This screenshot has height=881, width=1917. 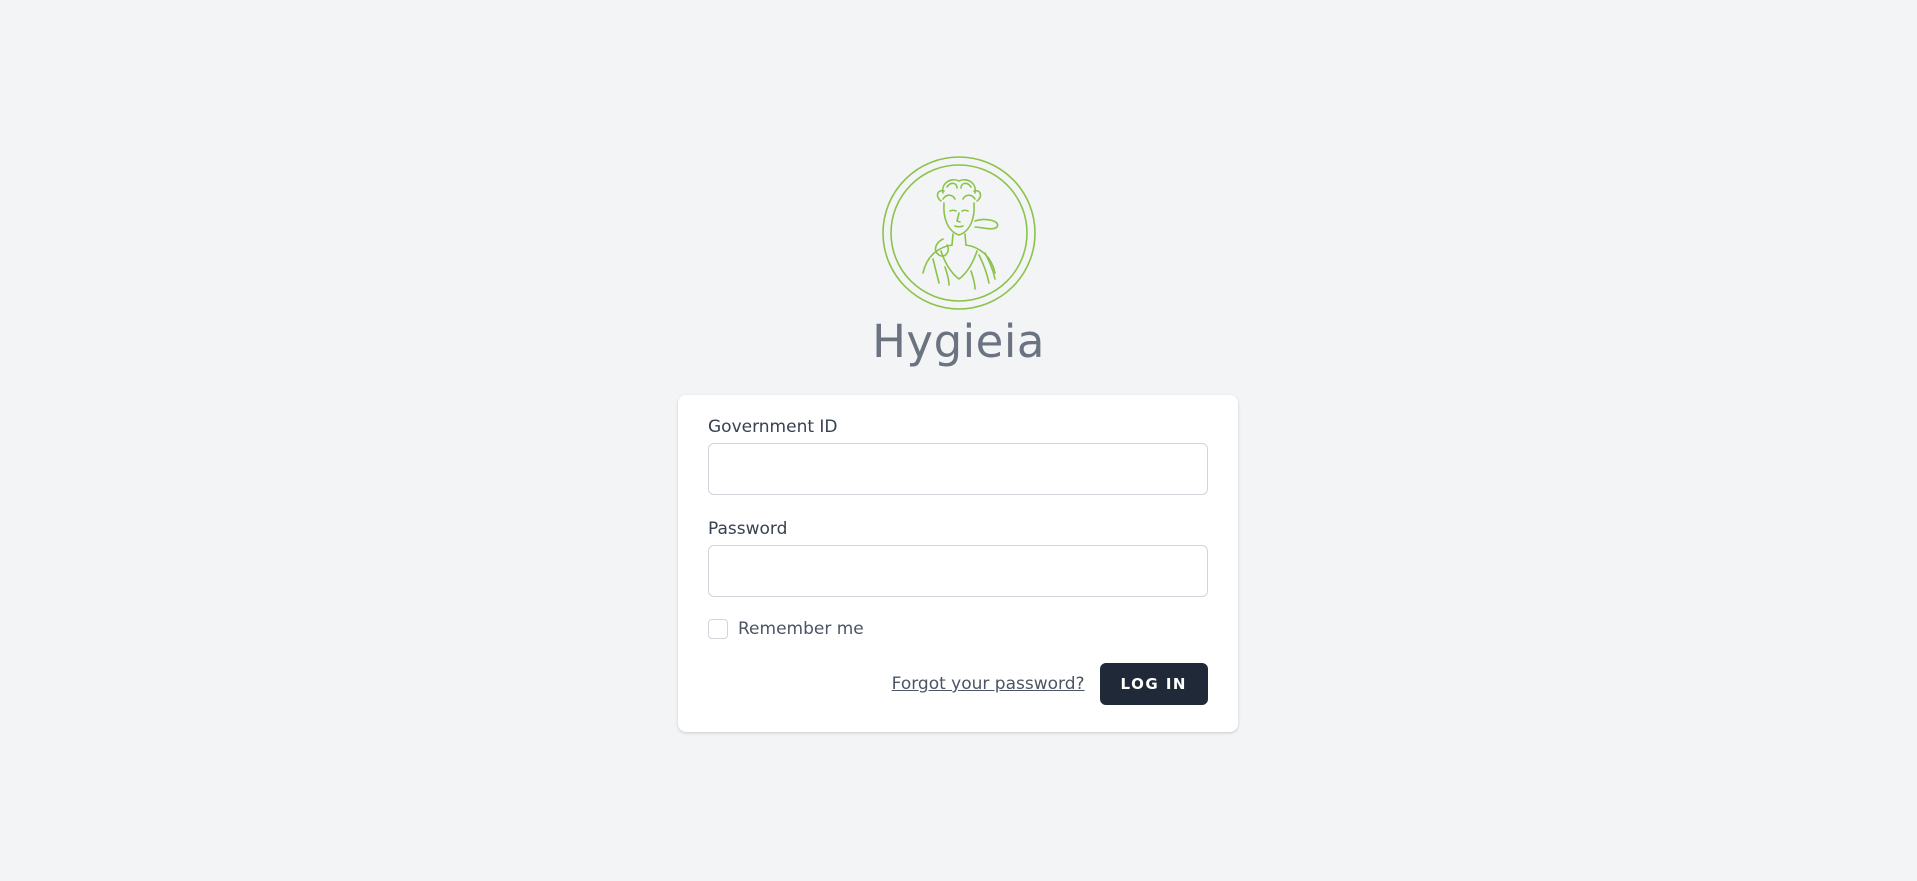 What do you see at coordinates (958, 469) in the screenshot?
I see `government-id-input` at bounding box center [958, 469].